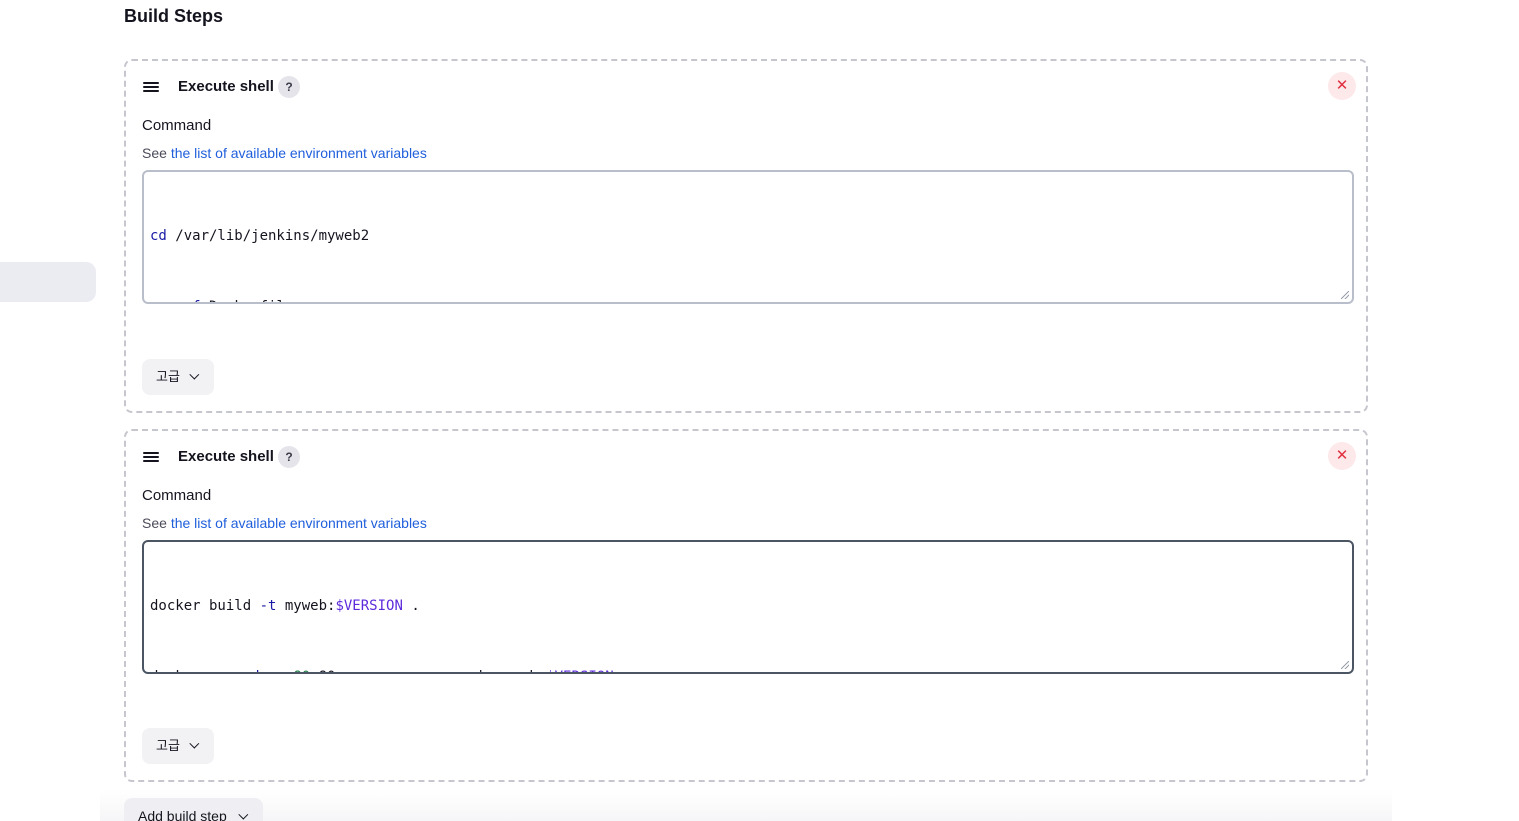 This screenshot has height=821, width=1519. Describe the element at coordinates (182, 814) in the screenshot. I see `add-build-step-label: Add build step` at that location.